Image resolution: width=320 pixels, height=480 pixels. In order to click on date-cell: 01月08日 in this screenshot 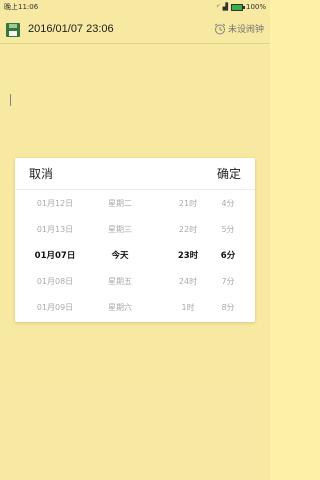, I will do `click(55, 281)`.